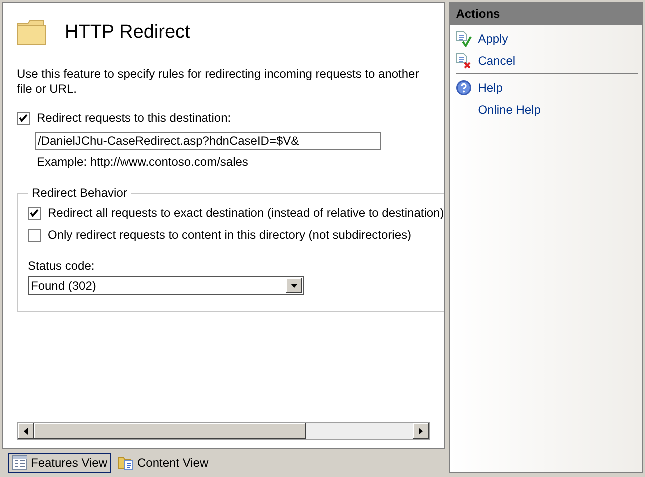 The width and height of the screenshot is (645, 477). I want to click on folder-document-icon, so click(126, 463).